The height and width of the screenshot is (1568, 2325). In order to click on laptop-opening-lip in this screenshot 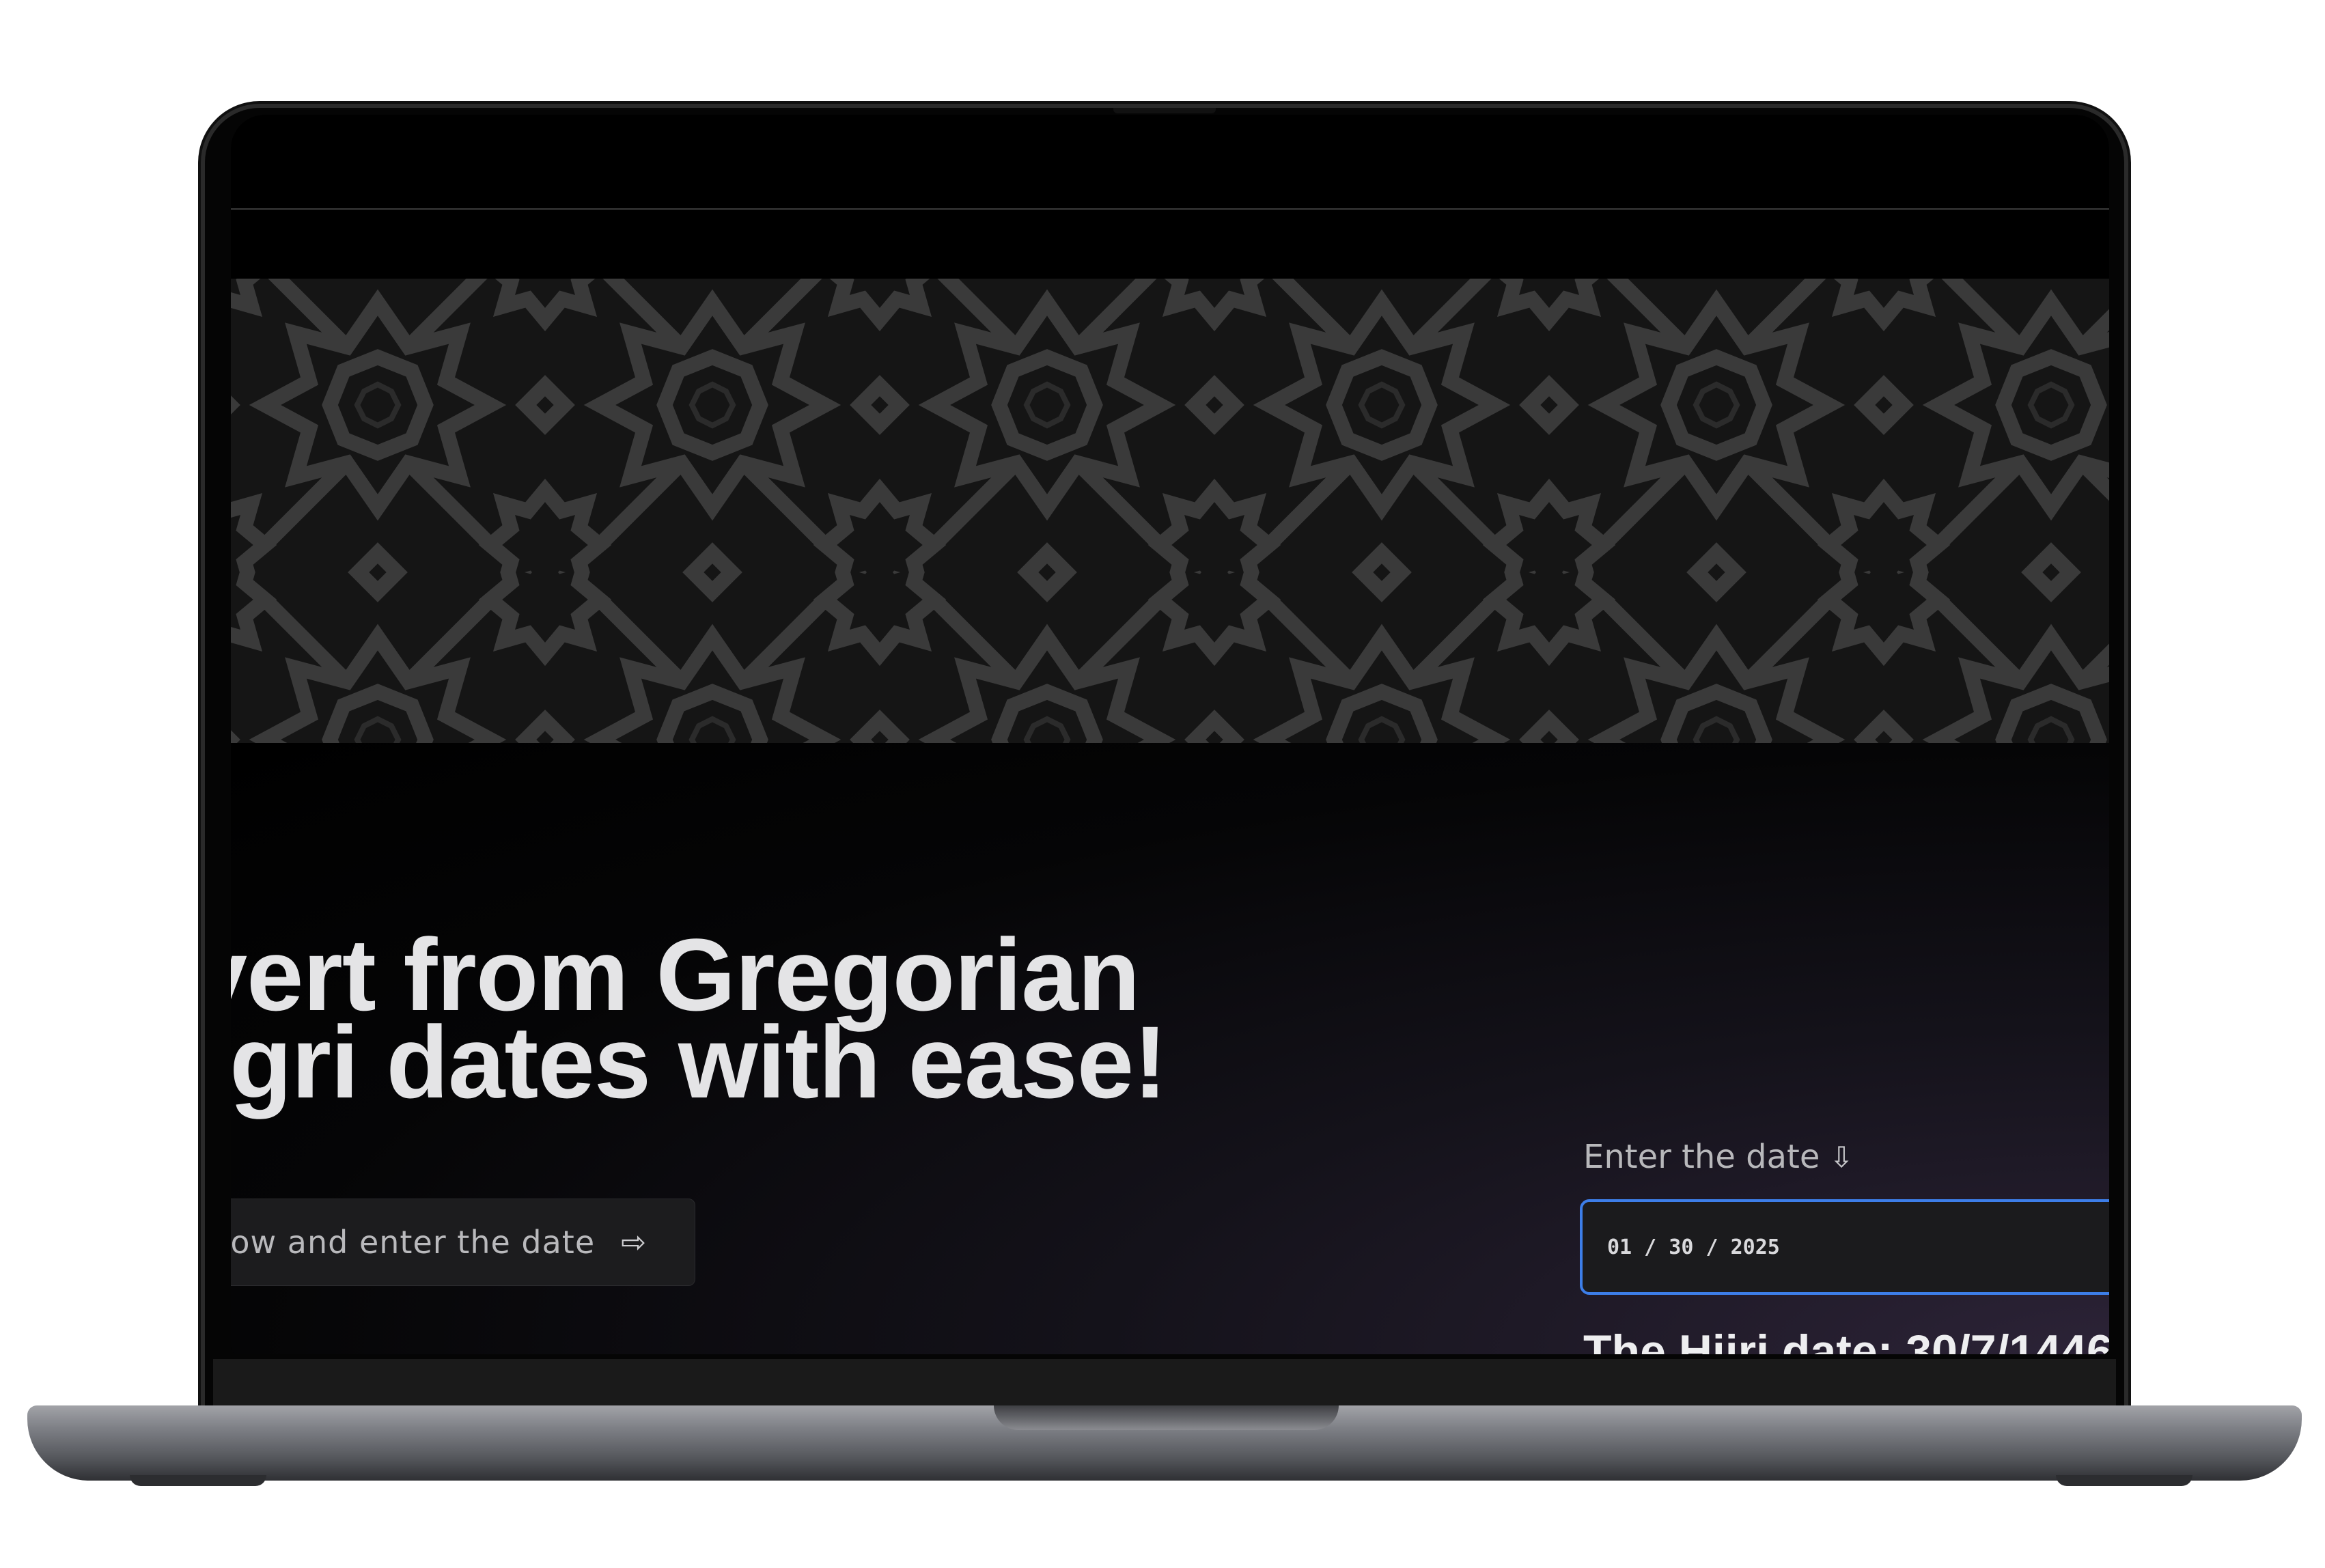, I will do `click(1166, 1417)`.